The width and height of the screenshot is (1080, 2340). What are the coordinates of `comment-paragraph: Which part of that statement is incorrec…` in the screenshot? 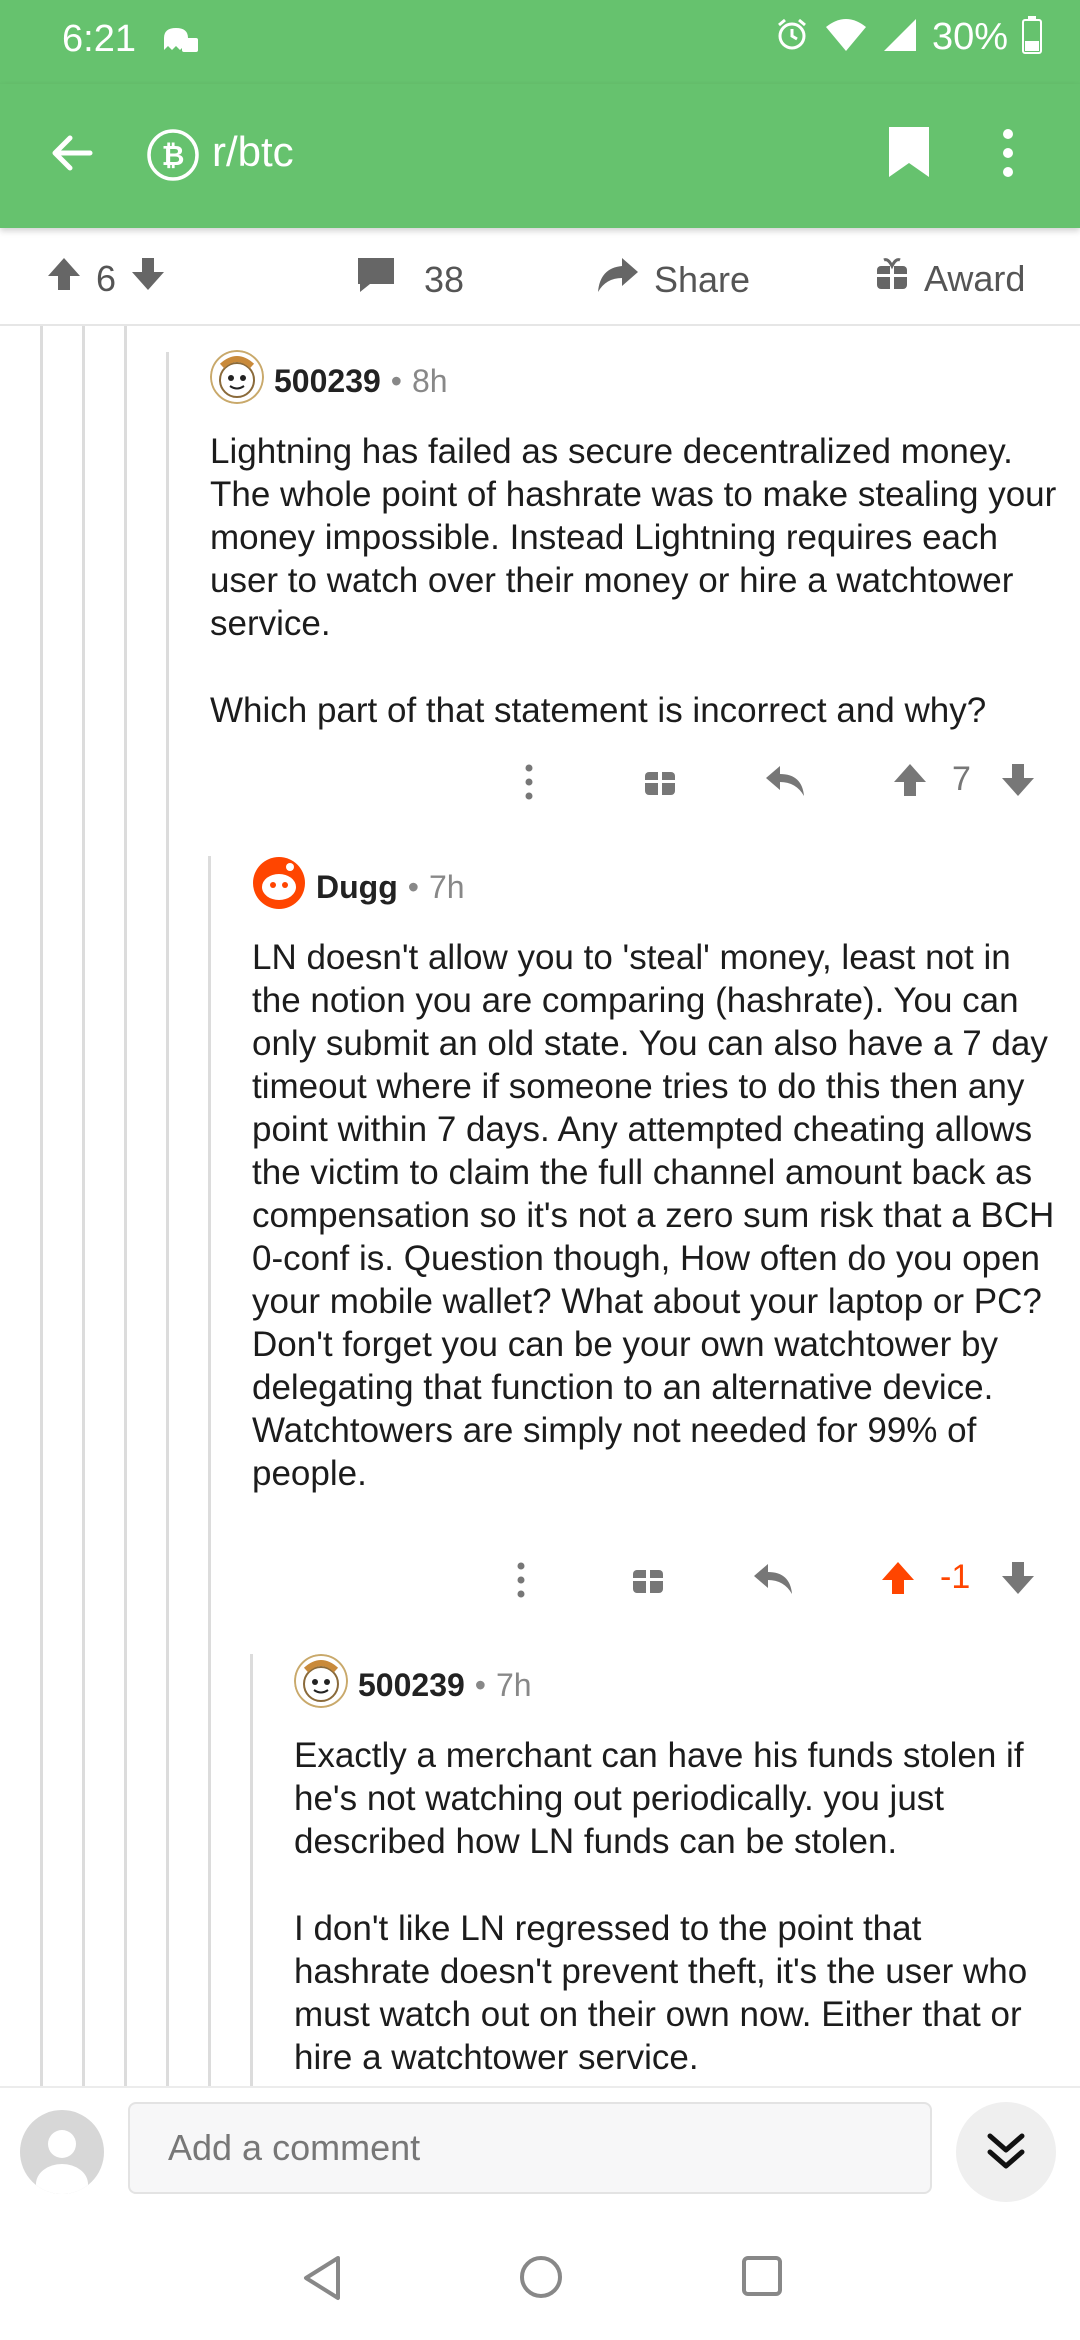 It's located at (598, 710).